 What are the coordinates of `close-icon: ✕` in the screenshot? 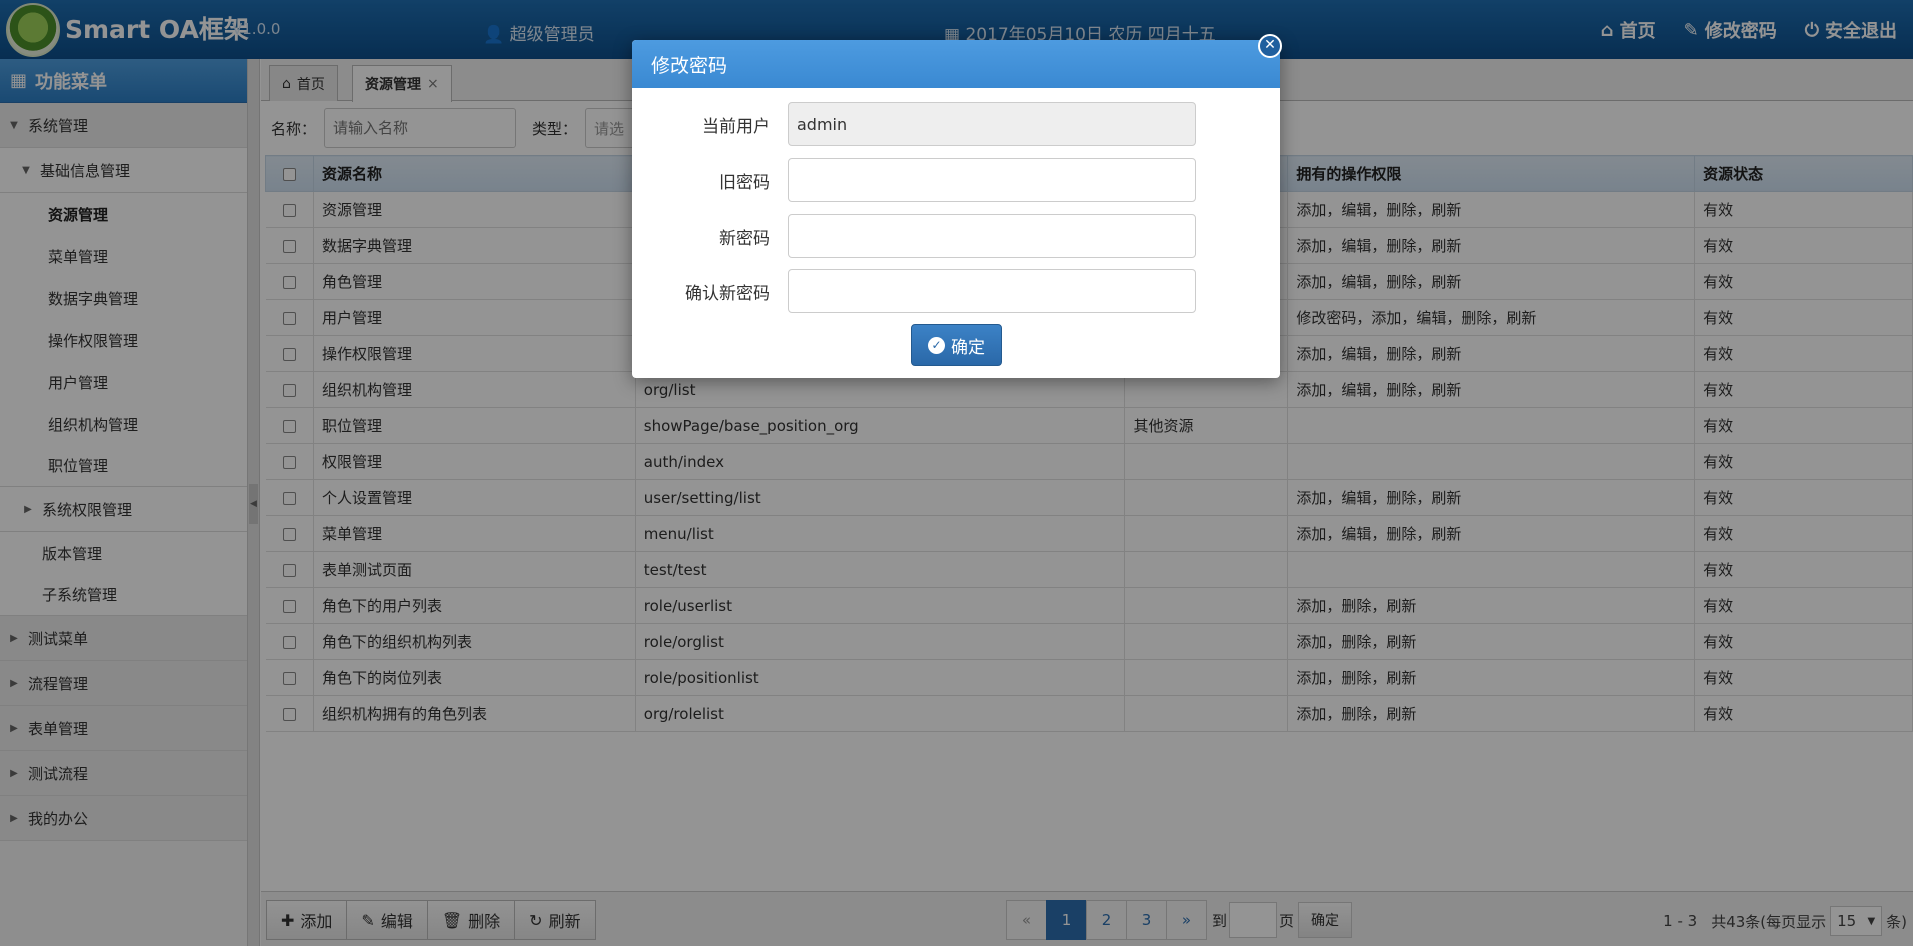 It's located at (1270, 46).